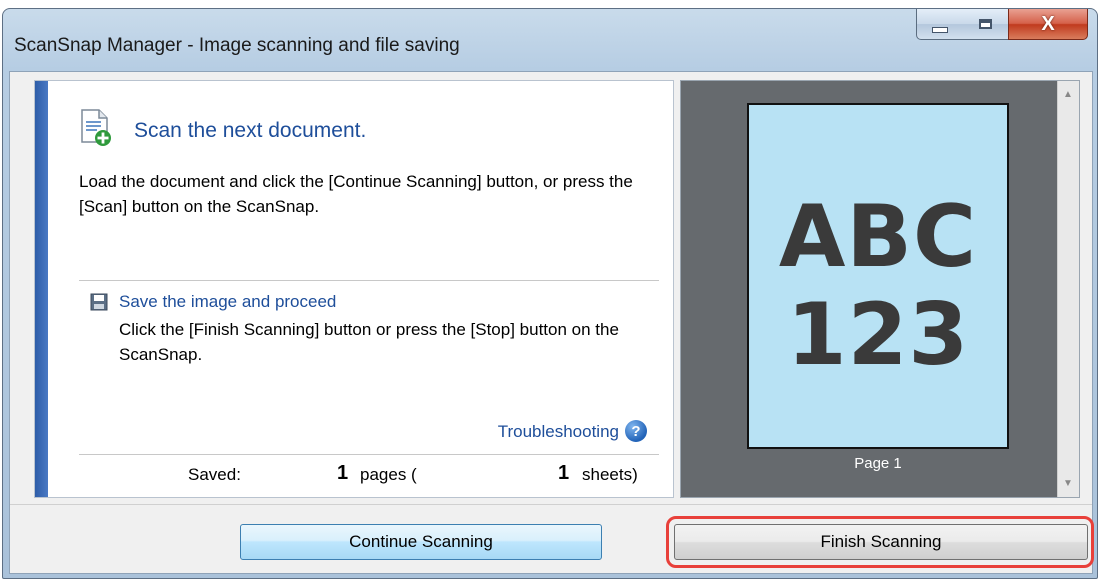 The width and height of the screenshot is (1101, 581). I want to click on maximize-button, so click(986, 24).